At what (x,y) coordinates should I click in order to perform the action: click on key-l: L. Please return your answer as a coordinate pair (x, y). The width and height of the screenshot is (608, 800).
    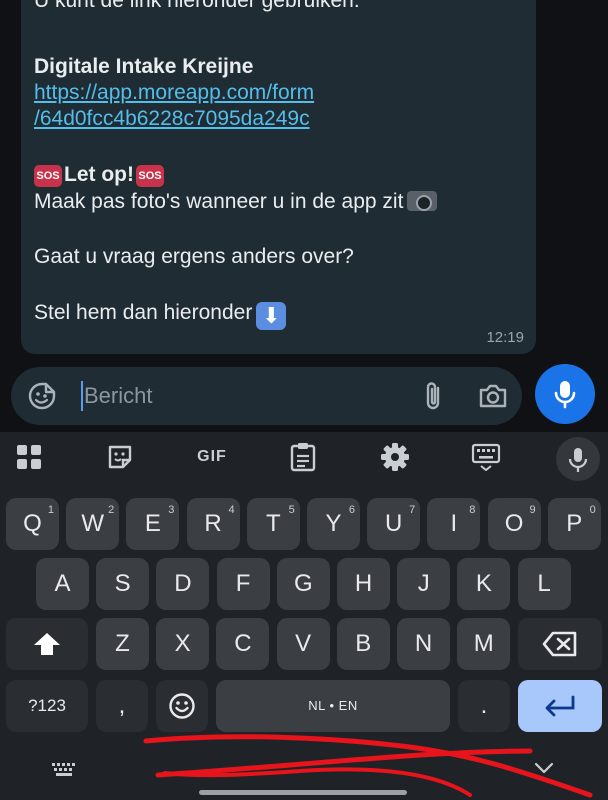
    Looking at the image, I should click on (544, 584).